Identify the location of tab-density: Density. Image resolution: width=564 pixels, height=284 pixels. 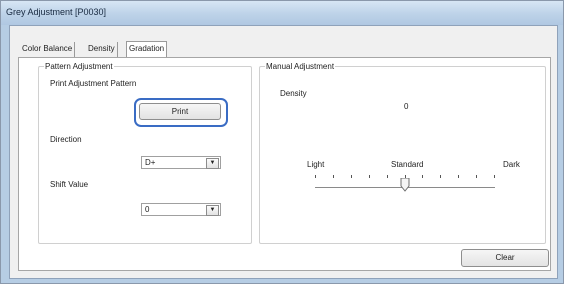
(102, 49).